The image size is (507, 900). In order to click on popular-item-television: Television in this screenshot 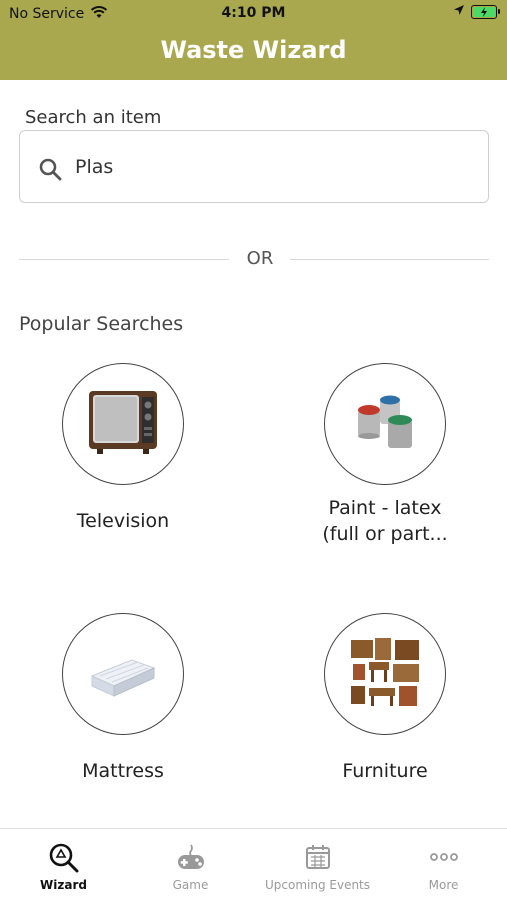, I will do `click(123, 463)`.